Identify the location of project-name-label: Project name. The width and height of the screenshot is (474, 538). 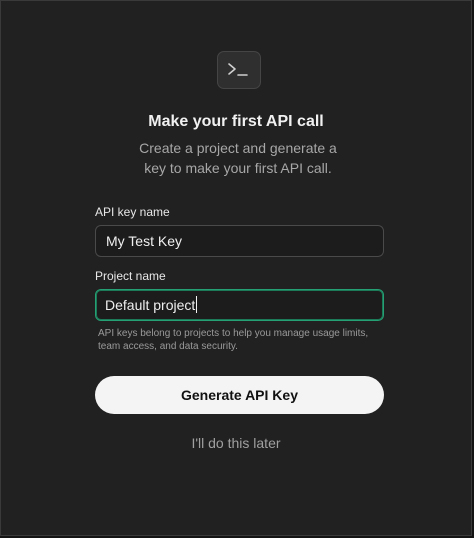
(130, 276).